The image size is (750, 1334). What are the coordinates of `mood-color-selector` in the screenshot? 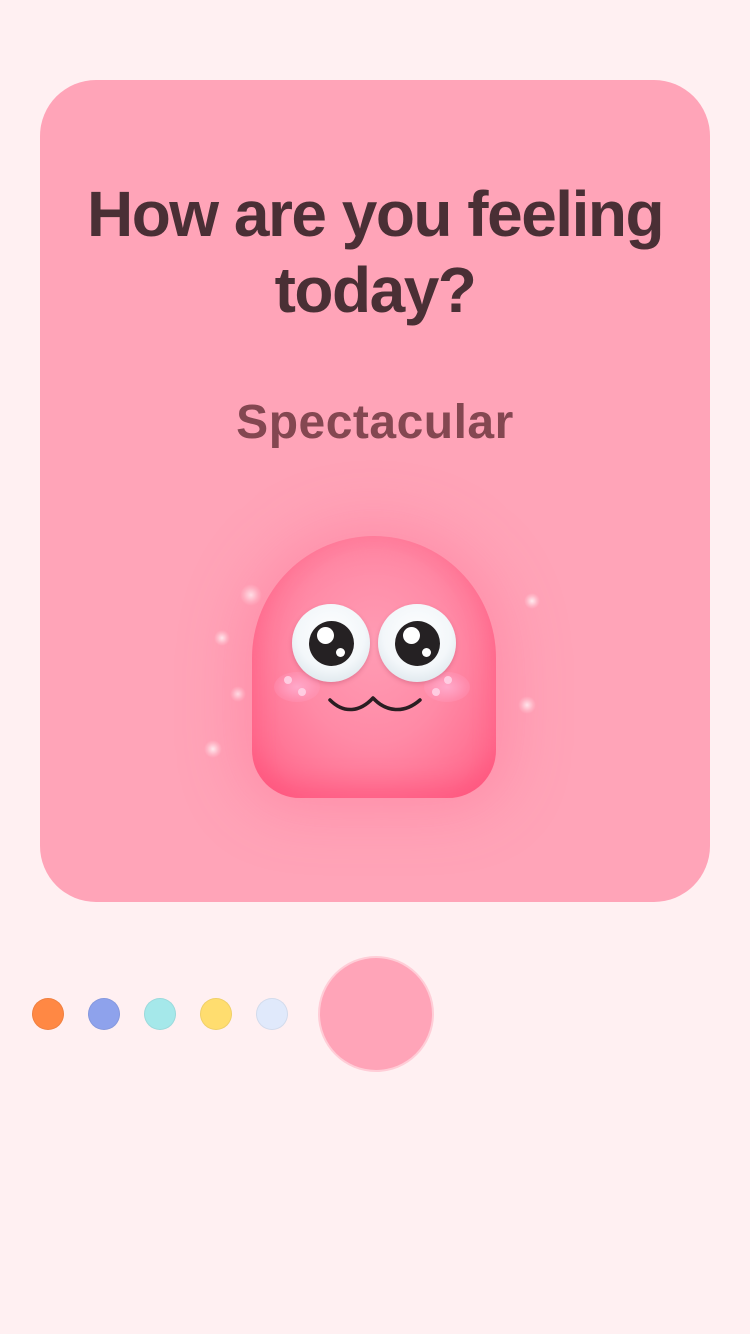 It's located at (375, 1014).